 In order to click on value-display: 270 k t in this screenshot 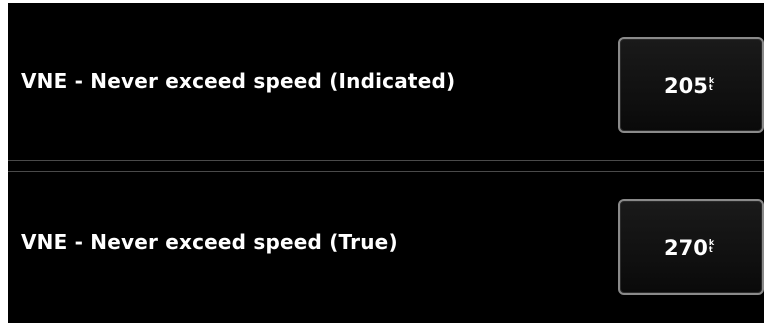, I will do `click(689, 248)`.